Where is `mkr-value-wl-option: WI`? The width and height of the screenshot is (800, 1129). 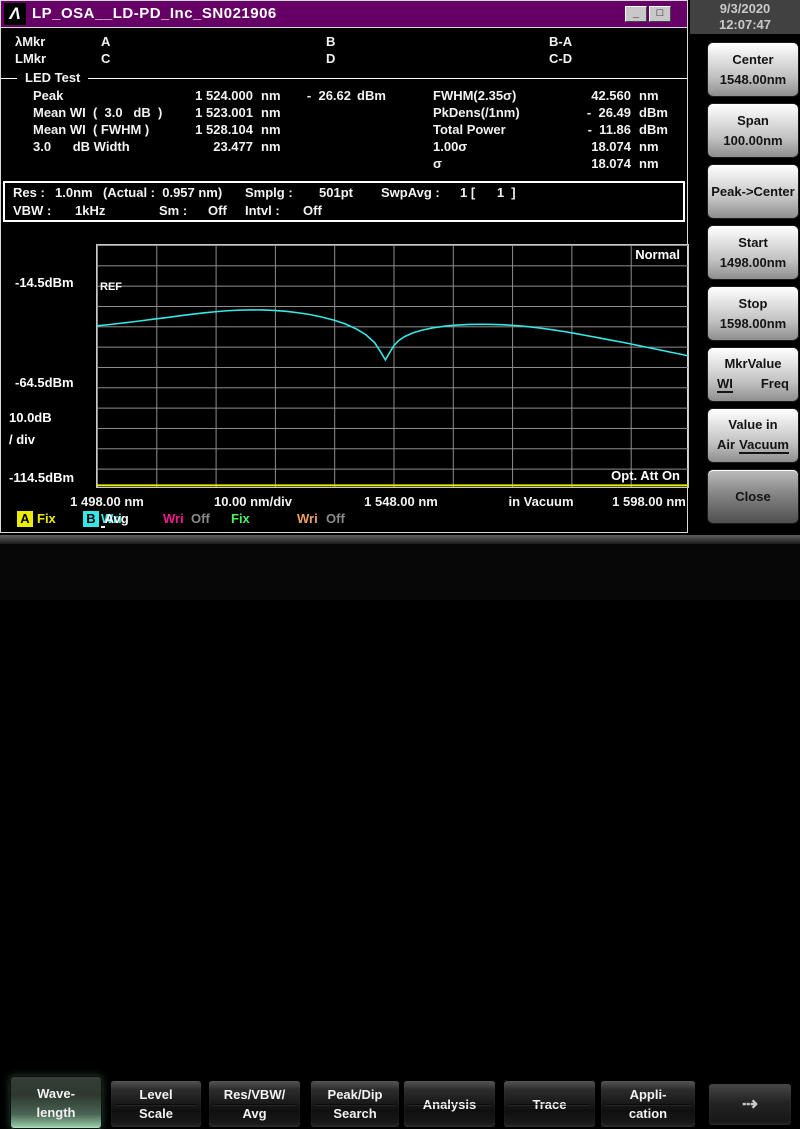
mkr-value-wl-option: WI is located at coordinates (725, 384).